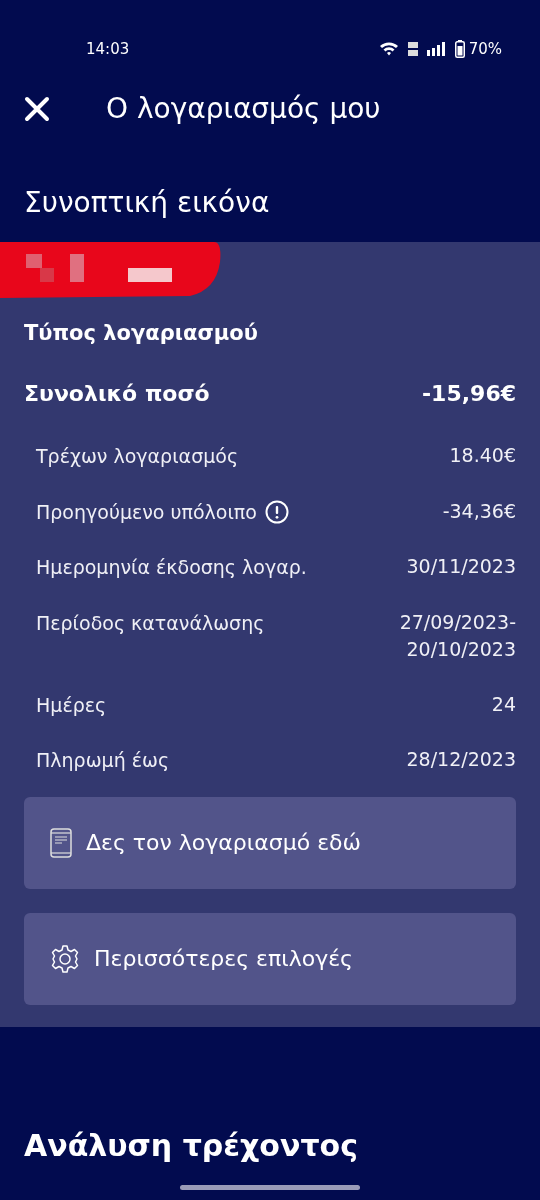 This screenshot has height=1200, width=540. Describe the element at coordinates (457, 636) in the screenshot. I see `row-value: 27/09/2023- 20/10/2023` at that location.